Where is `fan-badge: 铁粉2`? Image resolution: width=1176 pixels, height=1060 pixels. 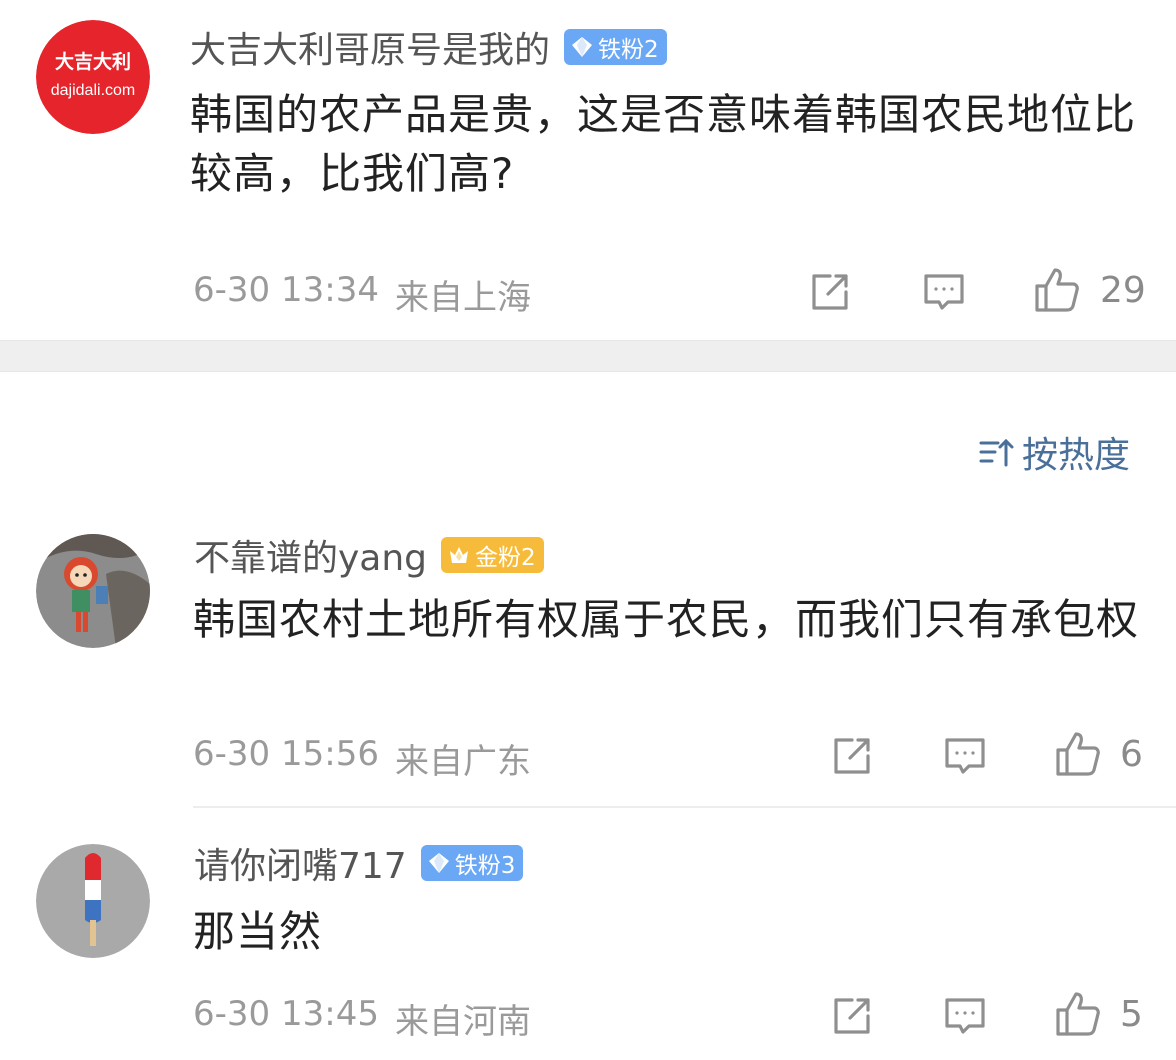 fan-badge: 铁粉2 is located at coordinates (615, 47).